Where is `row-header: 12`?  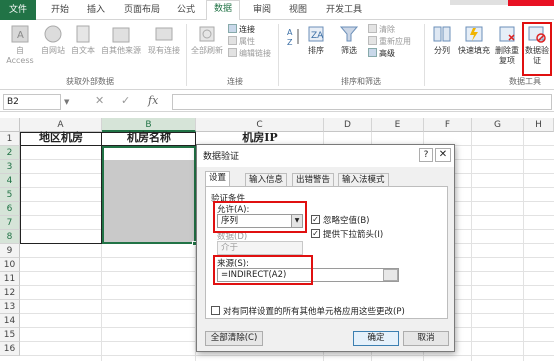
row-header: 12 is located at coordinates (10, 293).